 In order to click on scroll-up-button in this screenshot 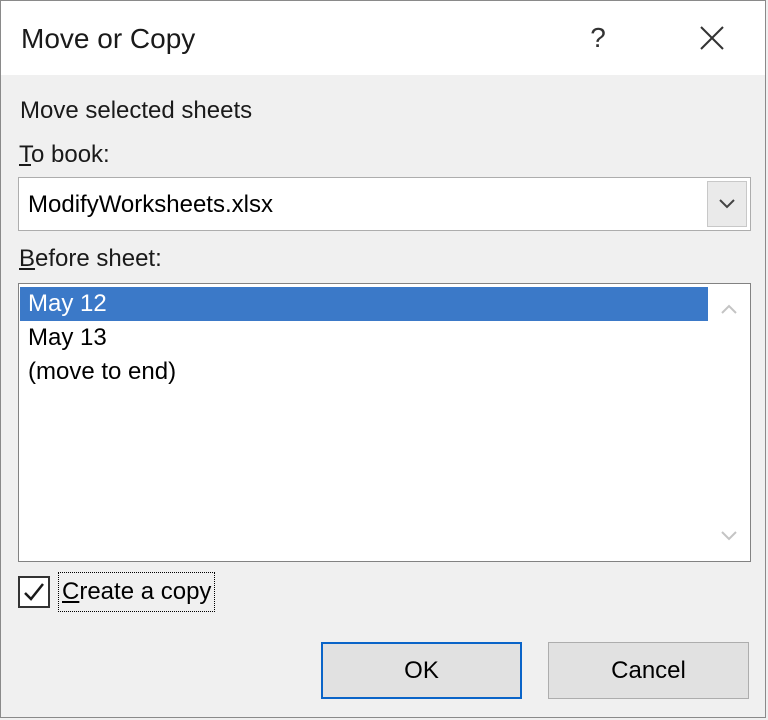, I will do `click(729, 309)`.